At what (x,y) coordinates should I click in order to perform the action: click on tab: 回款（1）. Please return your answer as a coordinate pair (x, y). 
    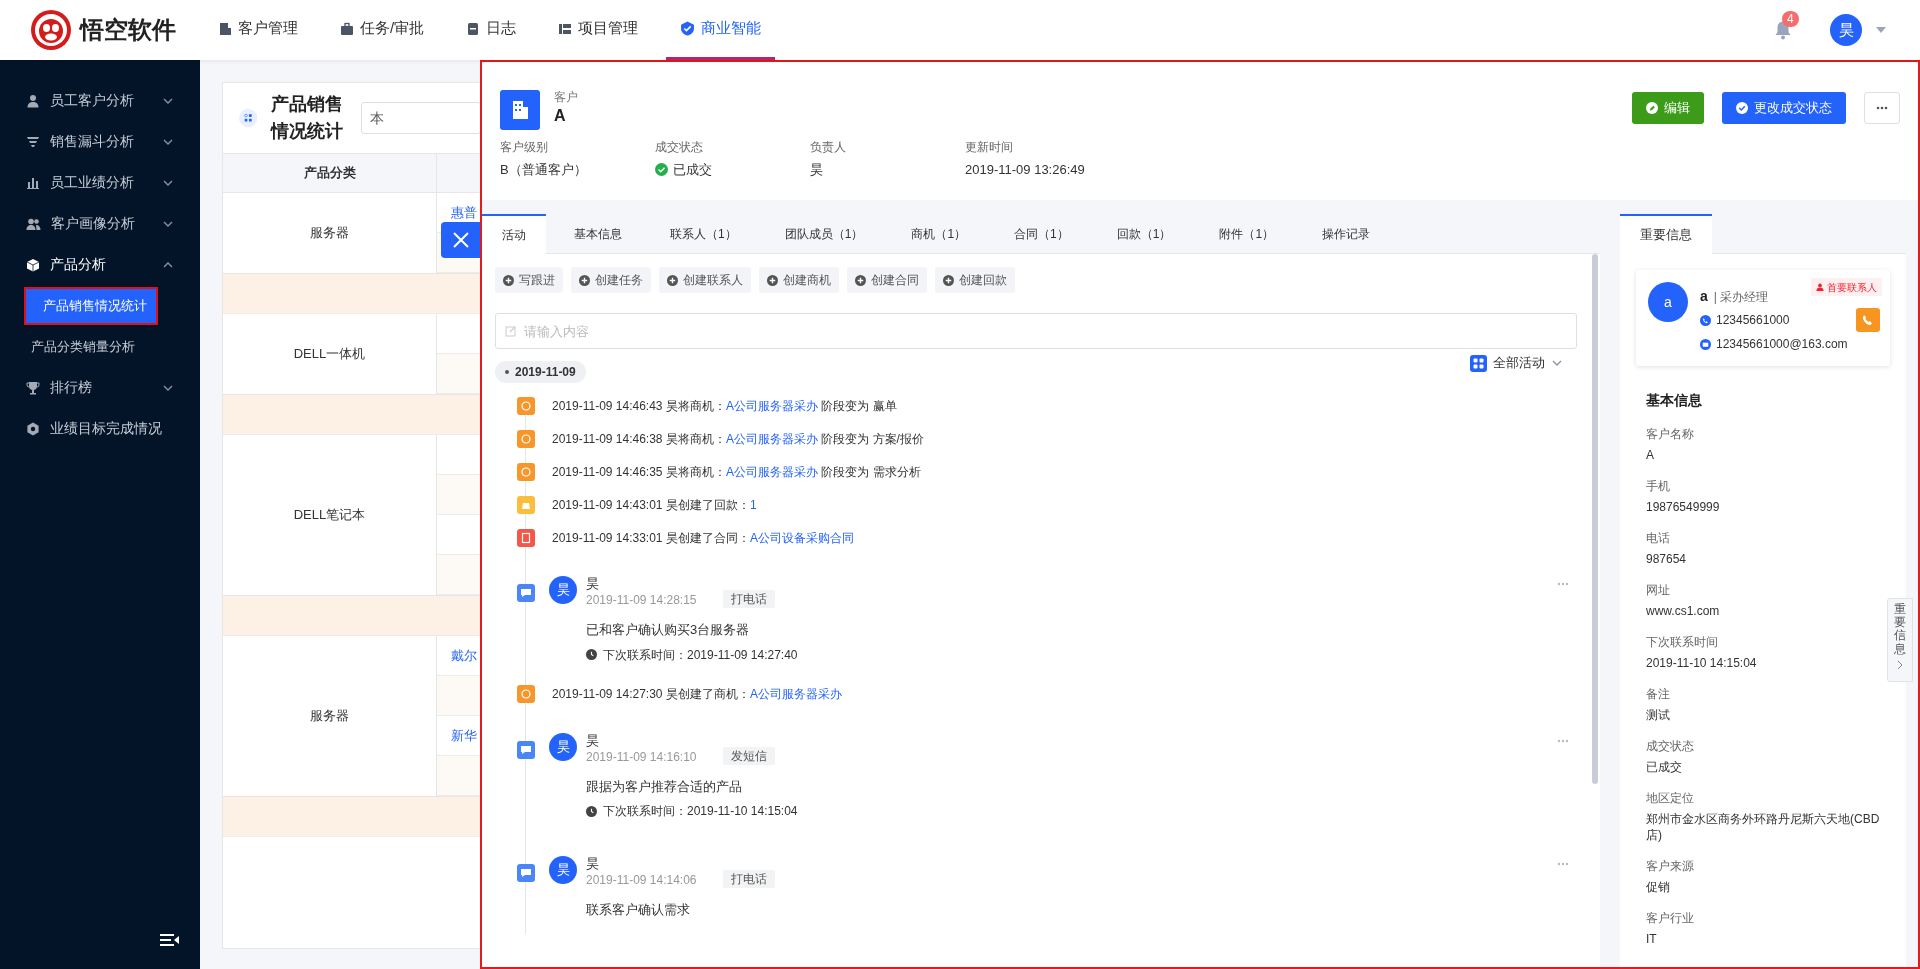
    Looking at the image, I should click on (1144, 233).